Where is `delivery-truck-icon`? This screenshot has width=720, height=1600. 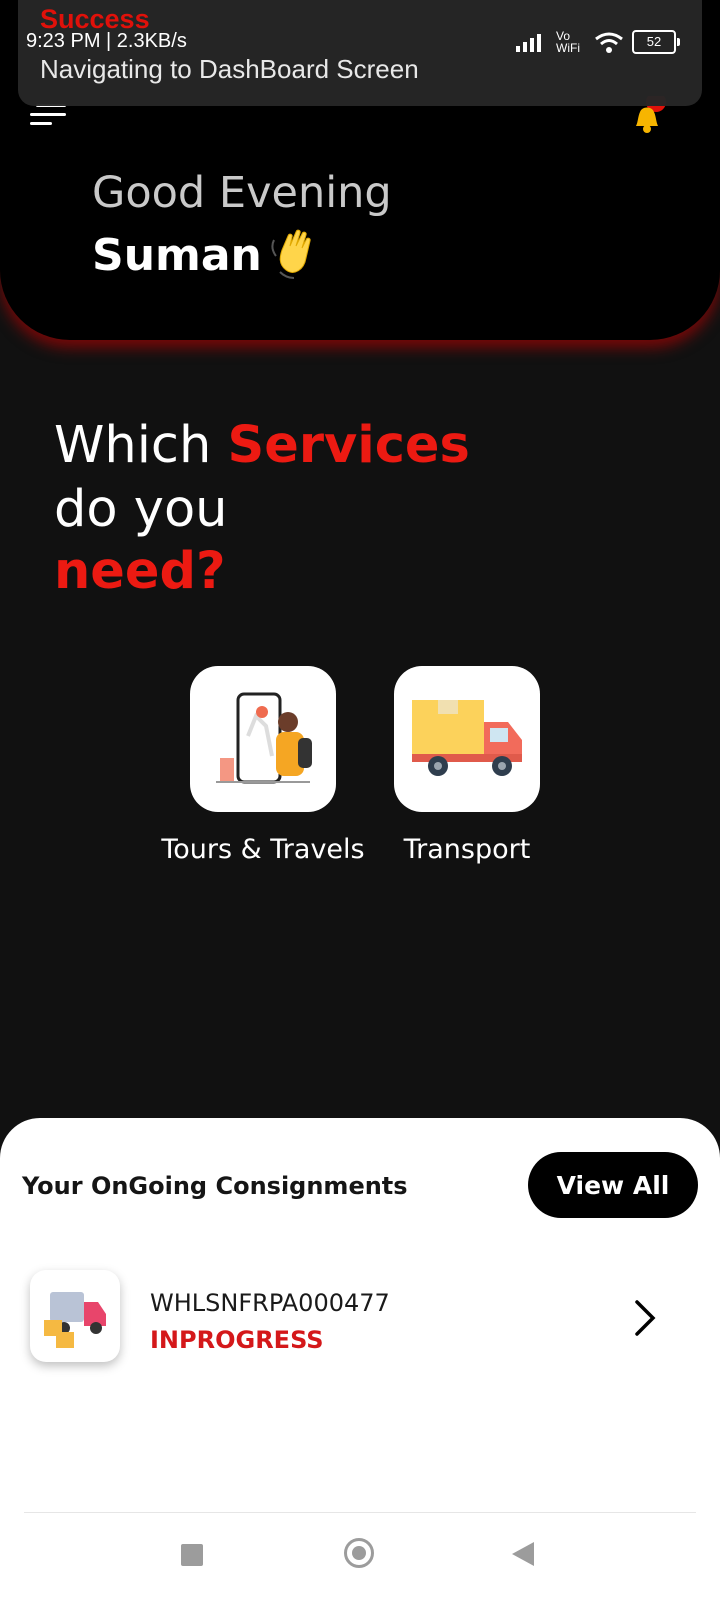 delivery-truck-icon is located at coordinates (75, 1320).